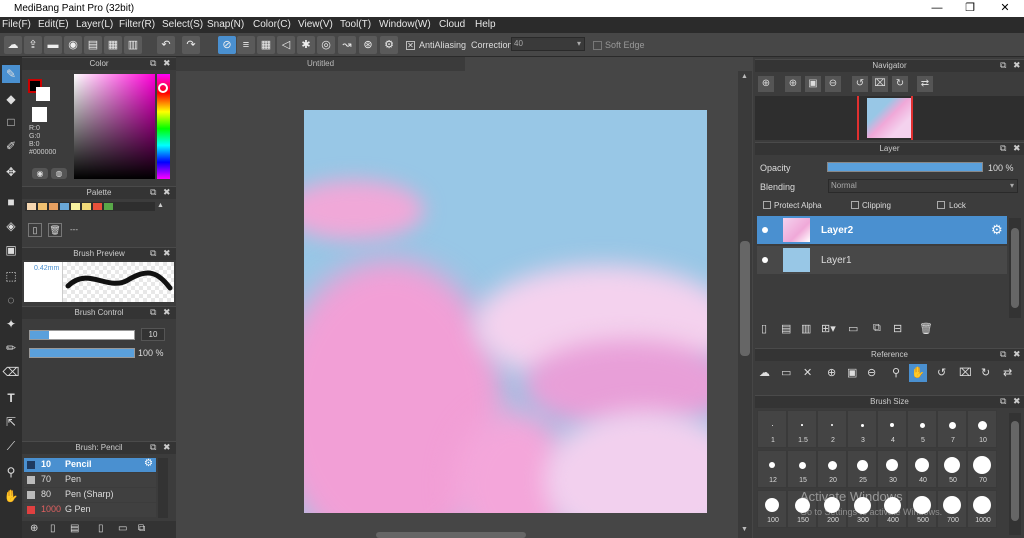 This screenshot has height=538, width=1024. Describe the element at coordinates (227, 45) in the screenshot. I see `snap-off-icon: ⊘` at that location.